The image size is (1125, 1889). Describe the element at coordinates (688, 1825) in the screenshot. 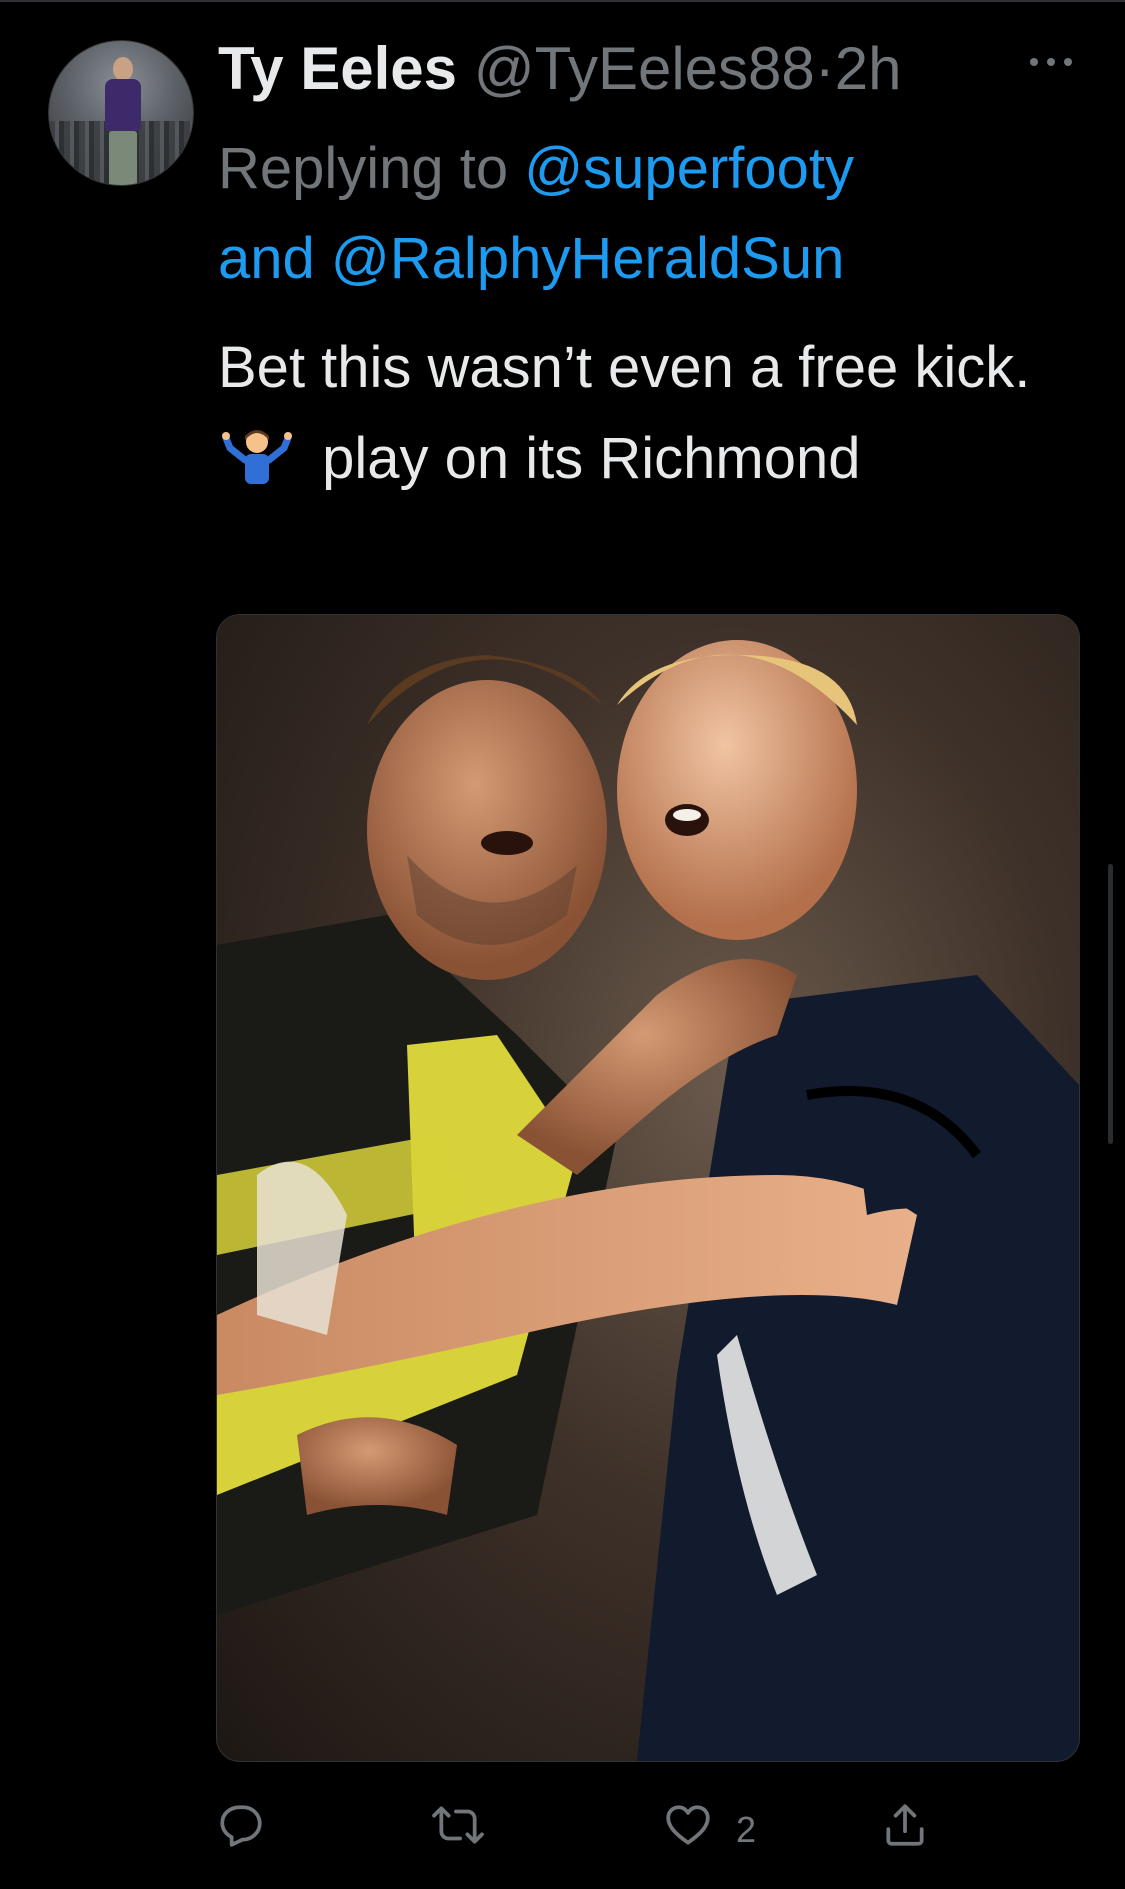

I see `like-icon` at that location.